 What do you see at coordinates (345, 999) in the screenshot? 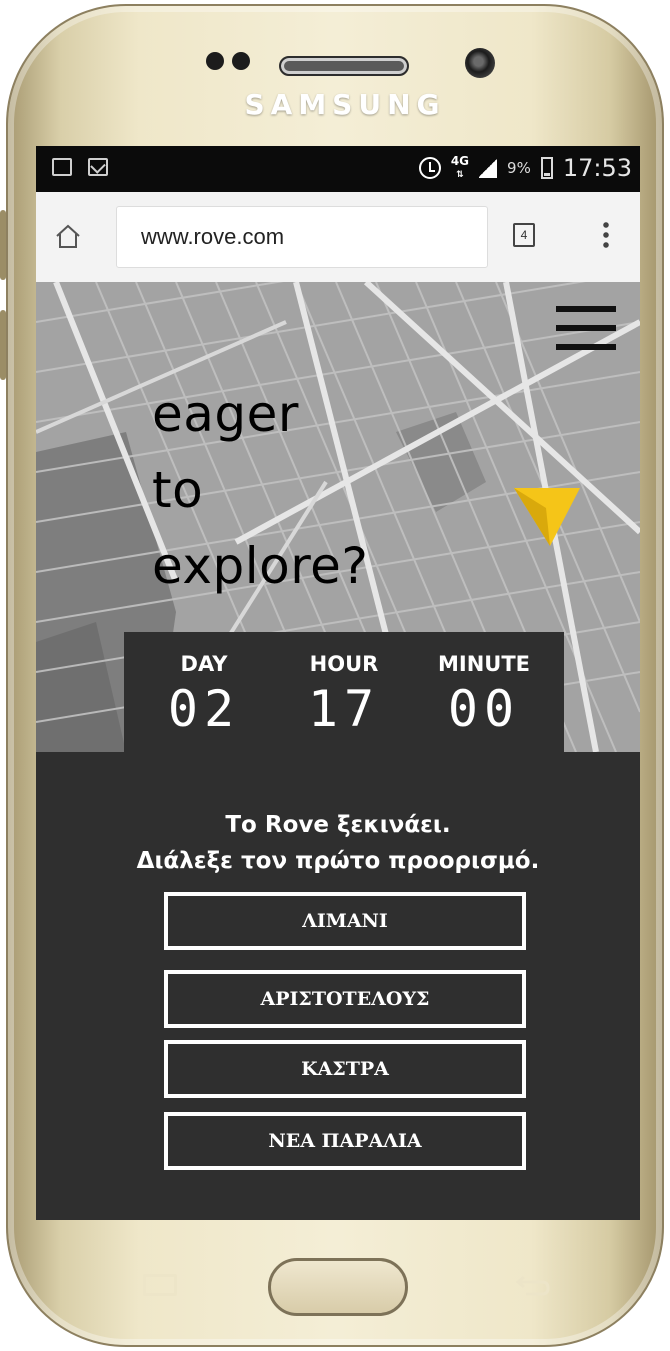
I see `destination-button-aristotelous: ΑΡΙΣΤΟΤΕΛΟΥΣ` at bounding box center [345, 999].